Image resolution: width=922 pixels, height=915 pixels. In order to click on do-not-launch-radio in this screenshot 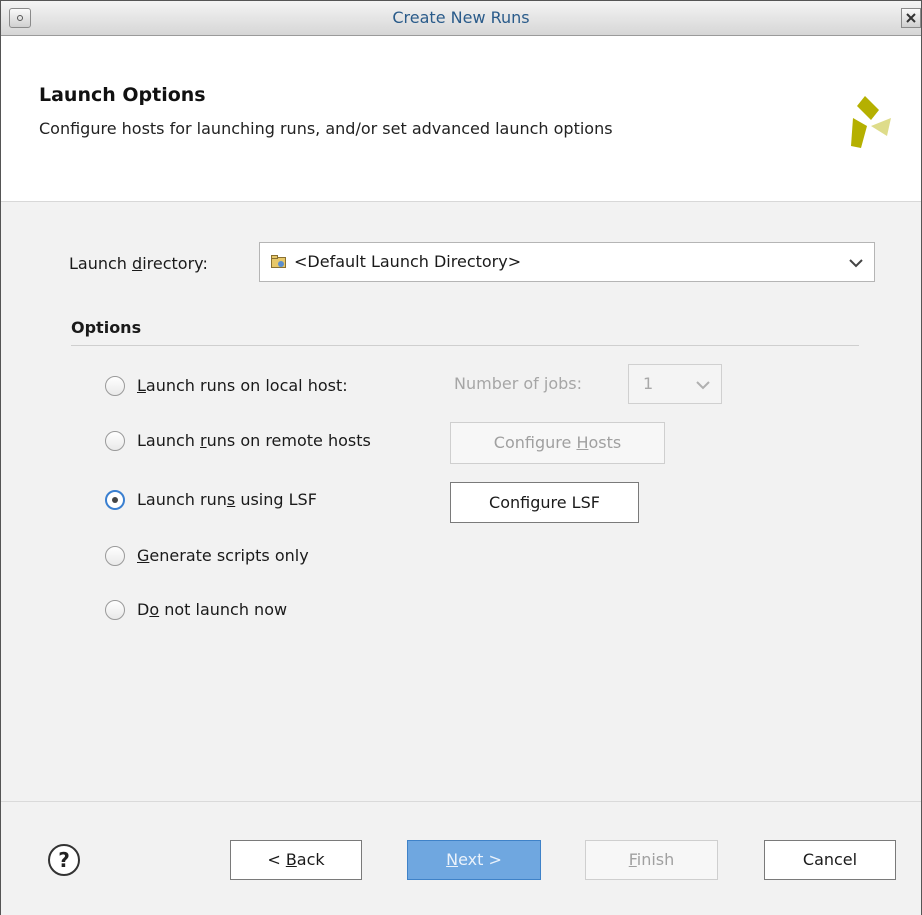, I will do `click(115, 610)`.